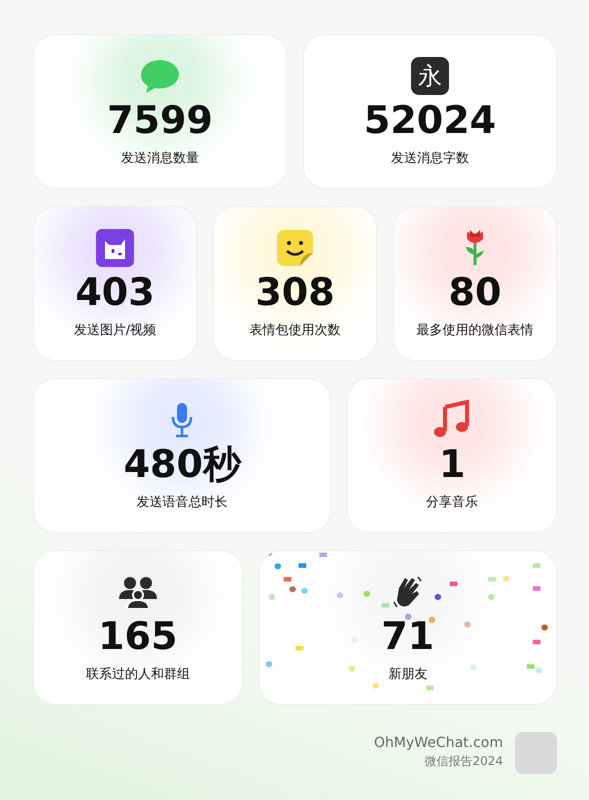 This screenshot has height=800, width=589. I want to click on site-name: OhMyWeChat.com, so click(438, 744).